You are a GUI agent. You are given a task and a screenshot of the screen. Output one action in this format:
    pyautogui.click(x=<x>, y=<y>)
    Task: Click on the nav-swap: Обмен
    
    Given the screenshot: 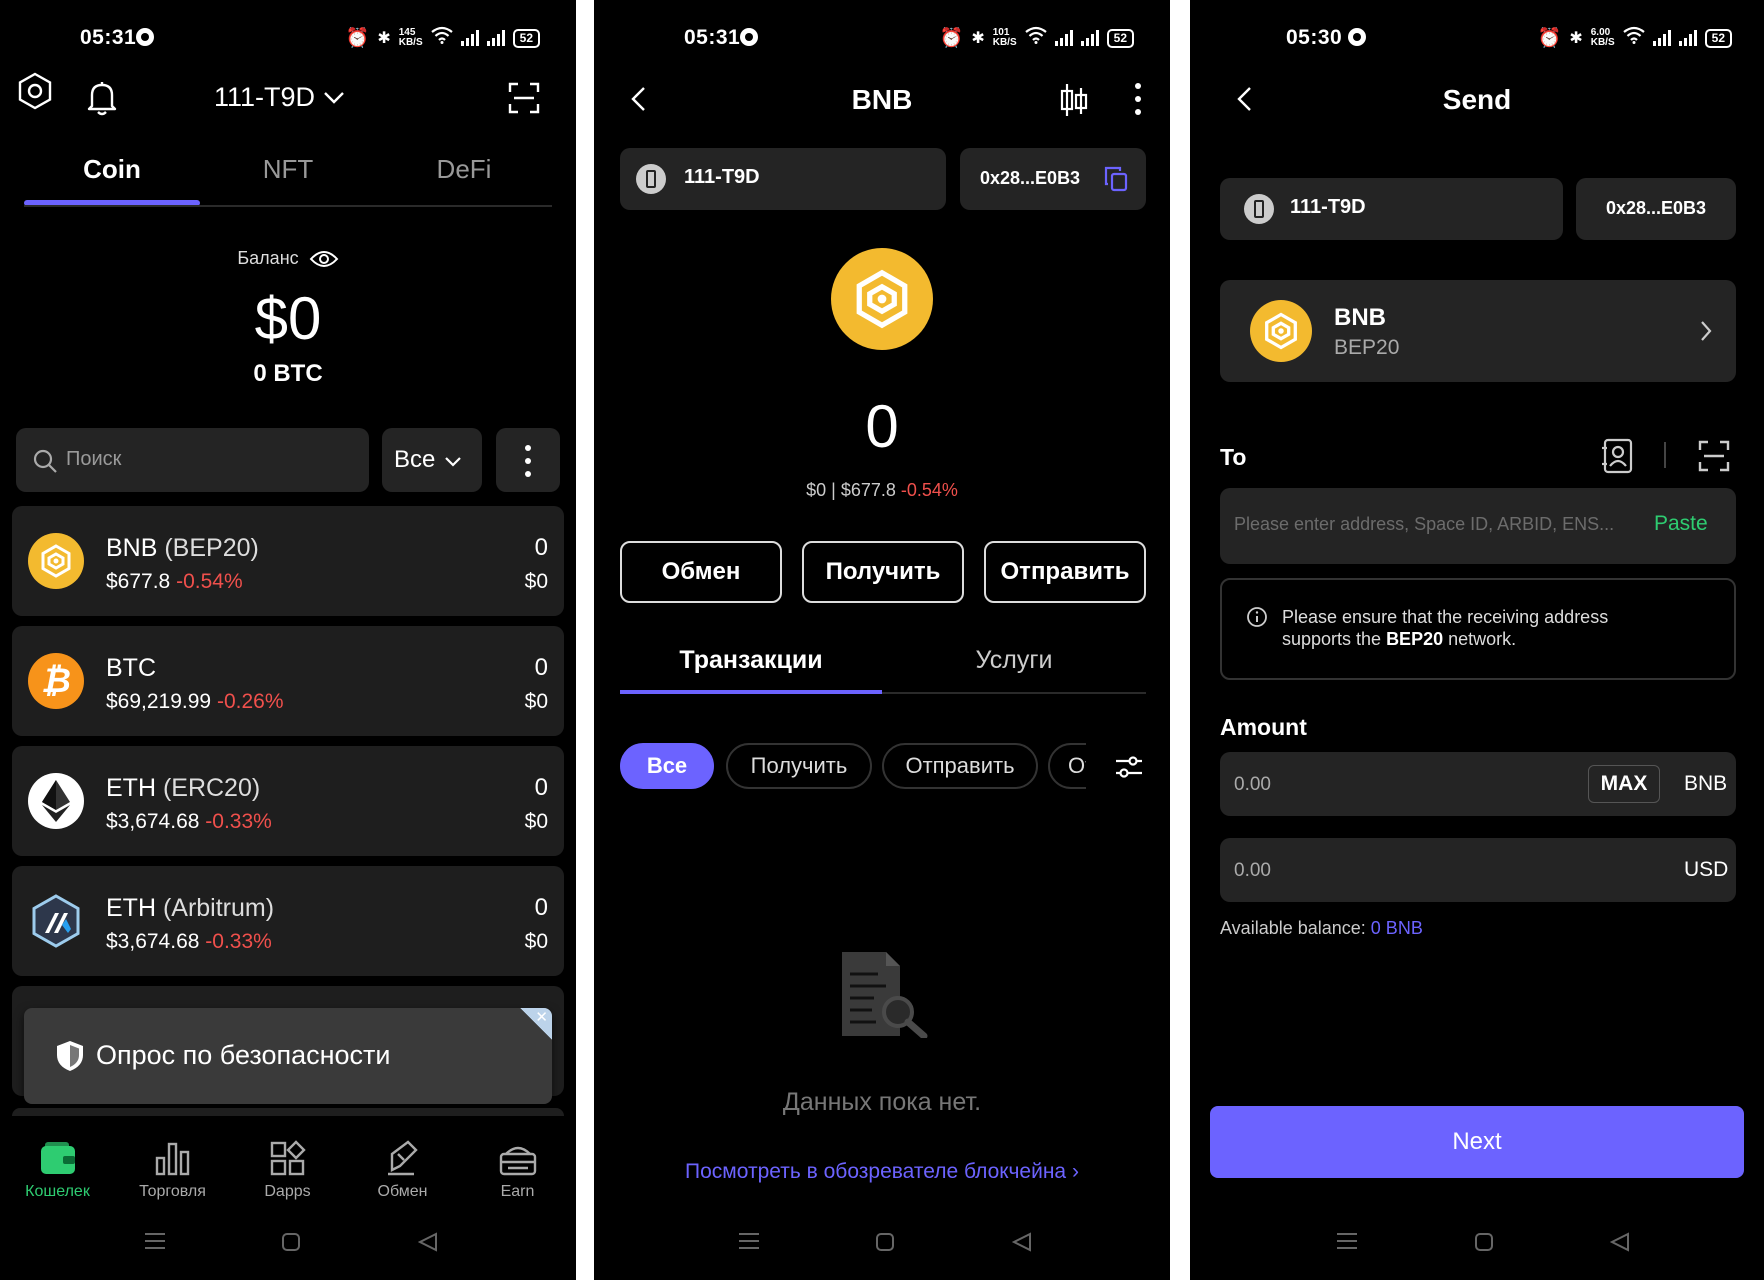 What is the action you would take?
    pyautogui.click(x=402, y=1170)
    